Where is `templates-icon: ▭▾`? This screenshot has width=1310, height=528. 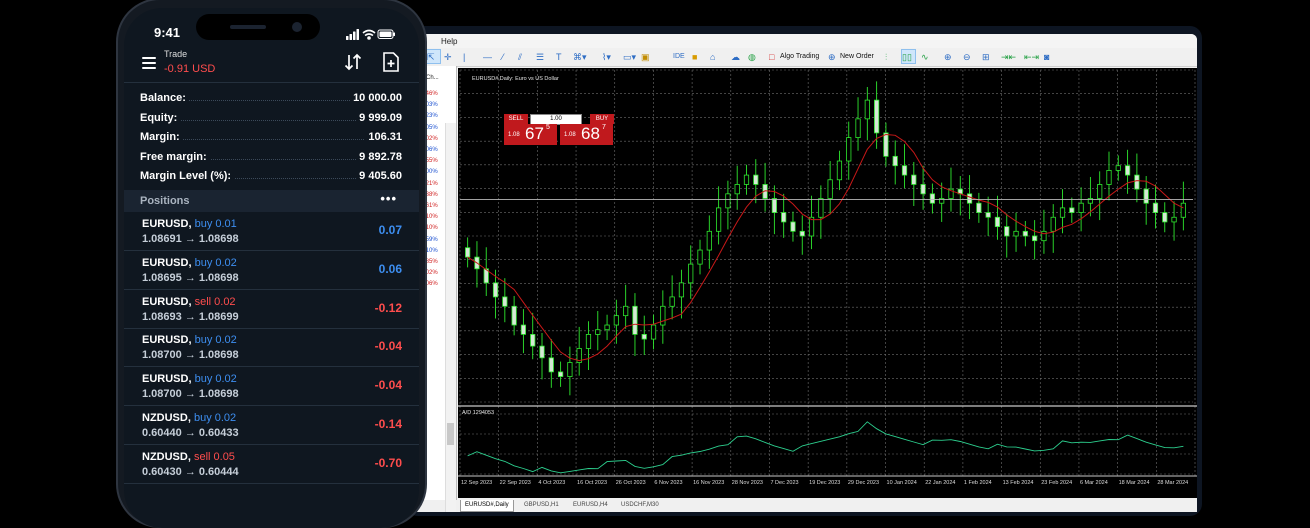 templates-icon: ▭▾ is located at coordinates (629, 57).